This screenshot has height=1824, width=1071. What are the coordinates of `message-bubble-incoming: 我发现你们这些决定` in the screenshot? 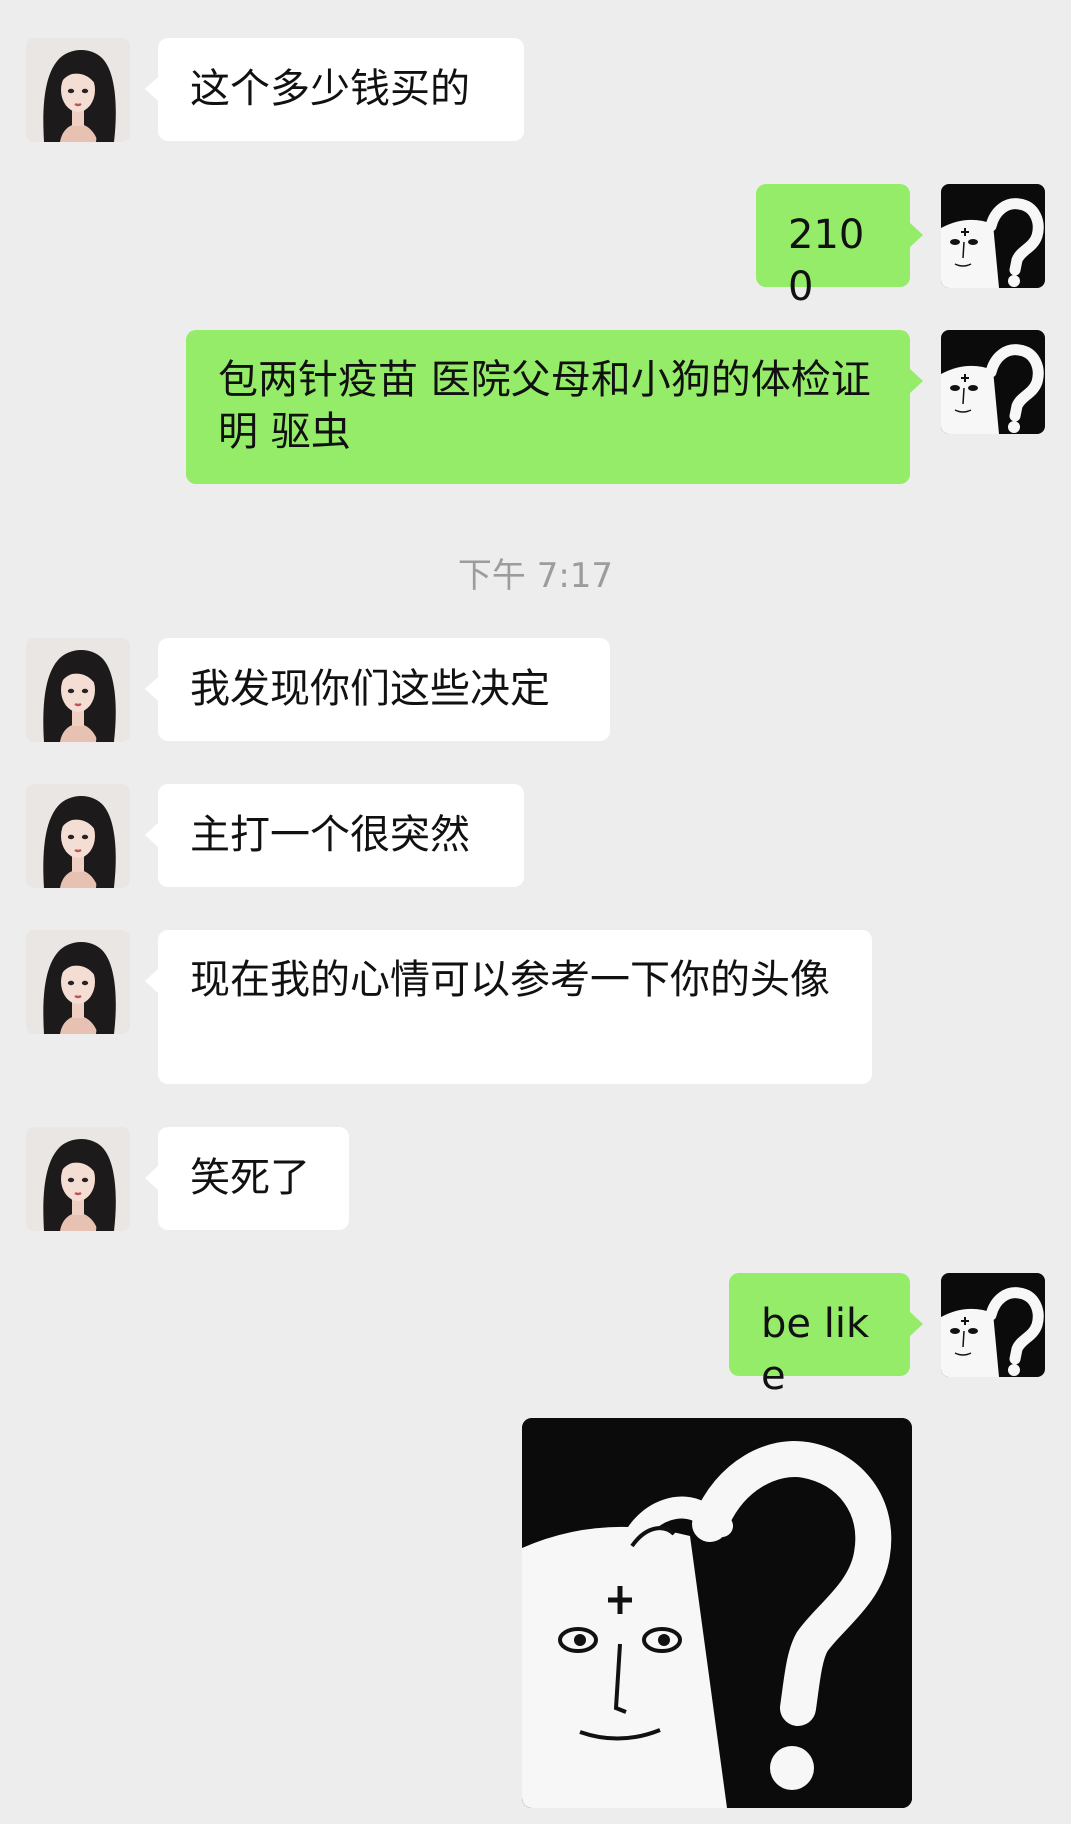 It's located at (377, 689).